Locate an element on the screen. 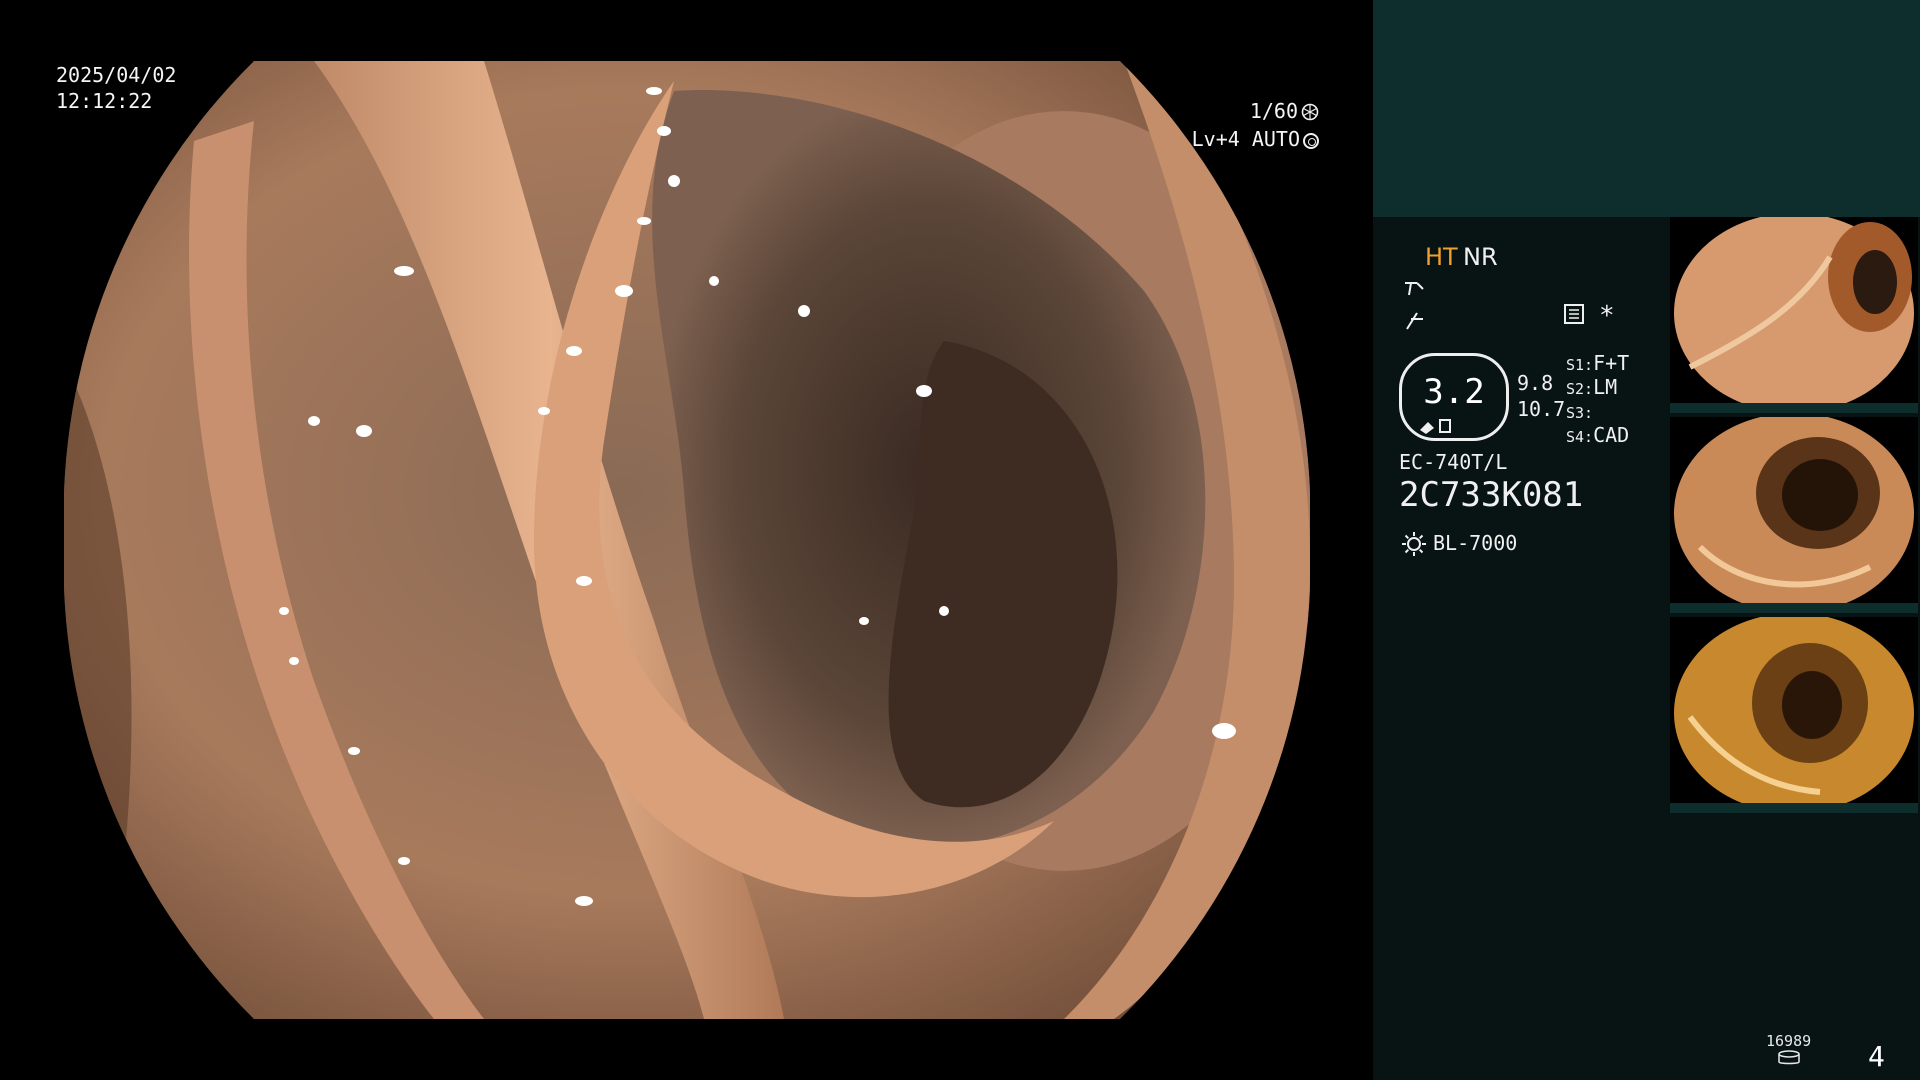 This screenshot has width=1920, height=1080. star-mark: * is located at coordinates (1607, 316).